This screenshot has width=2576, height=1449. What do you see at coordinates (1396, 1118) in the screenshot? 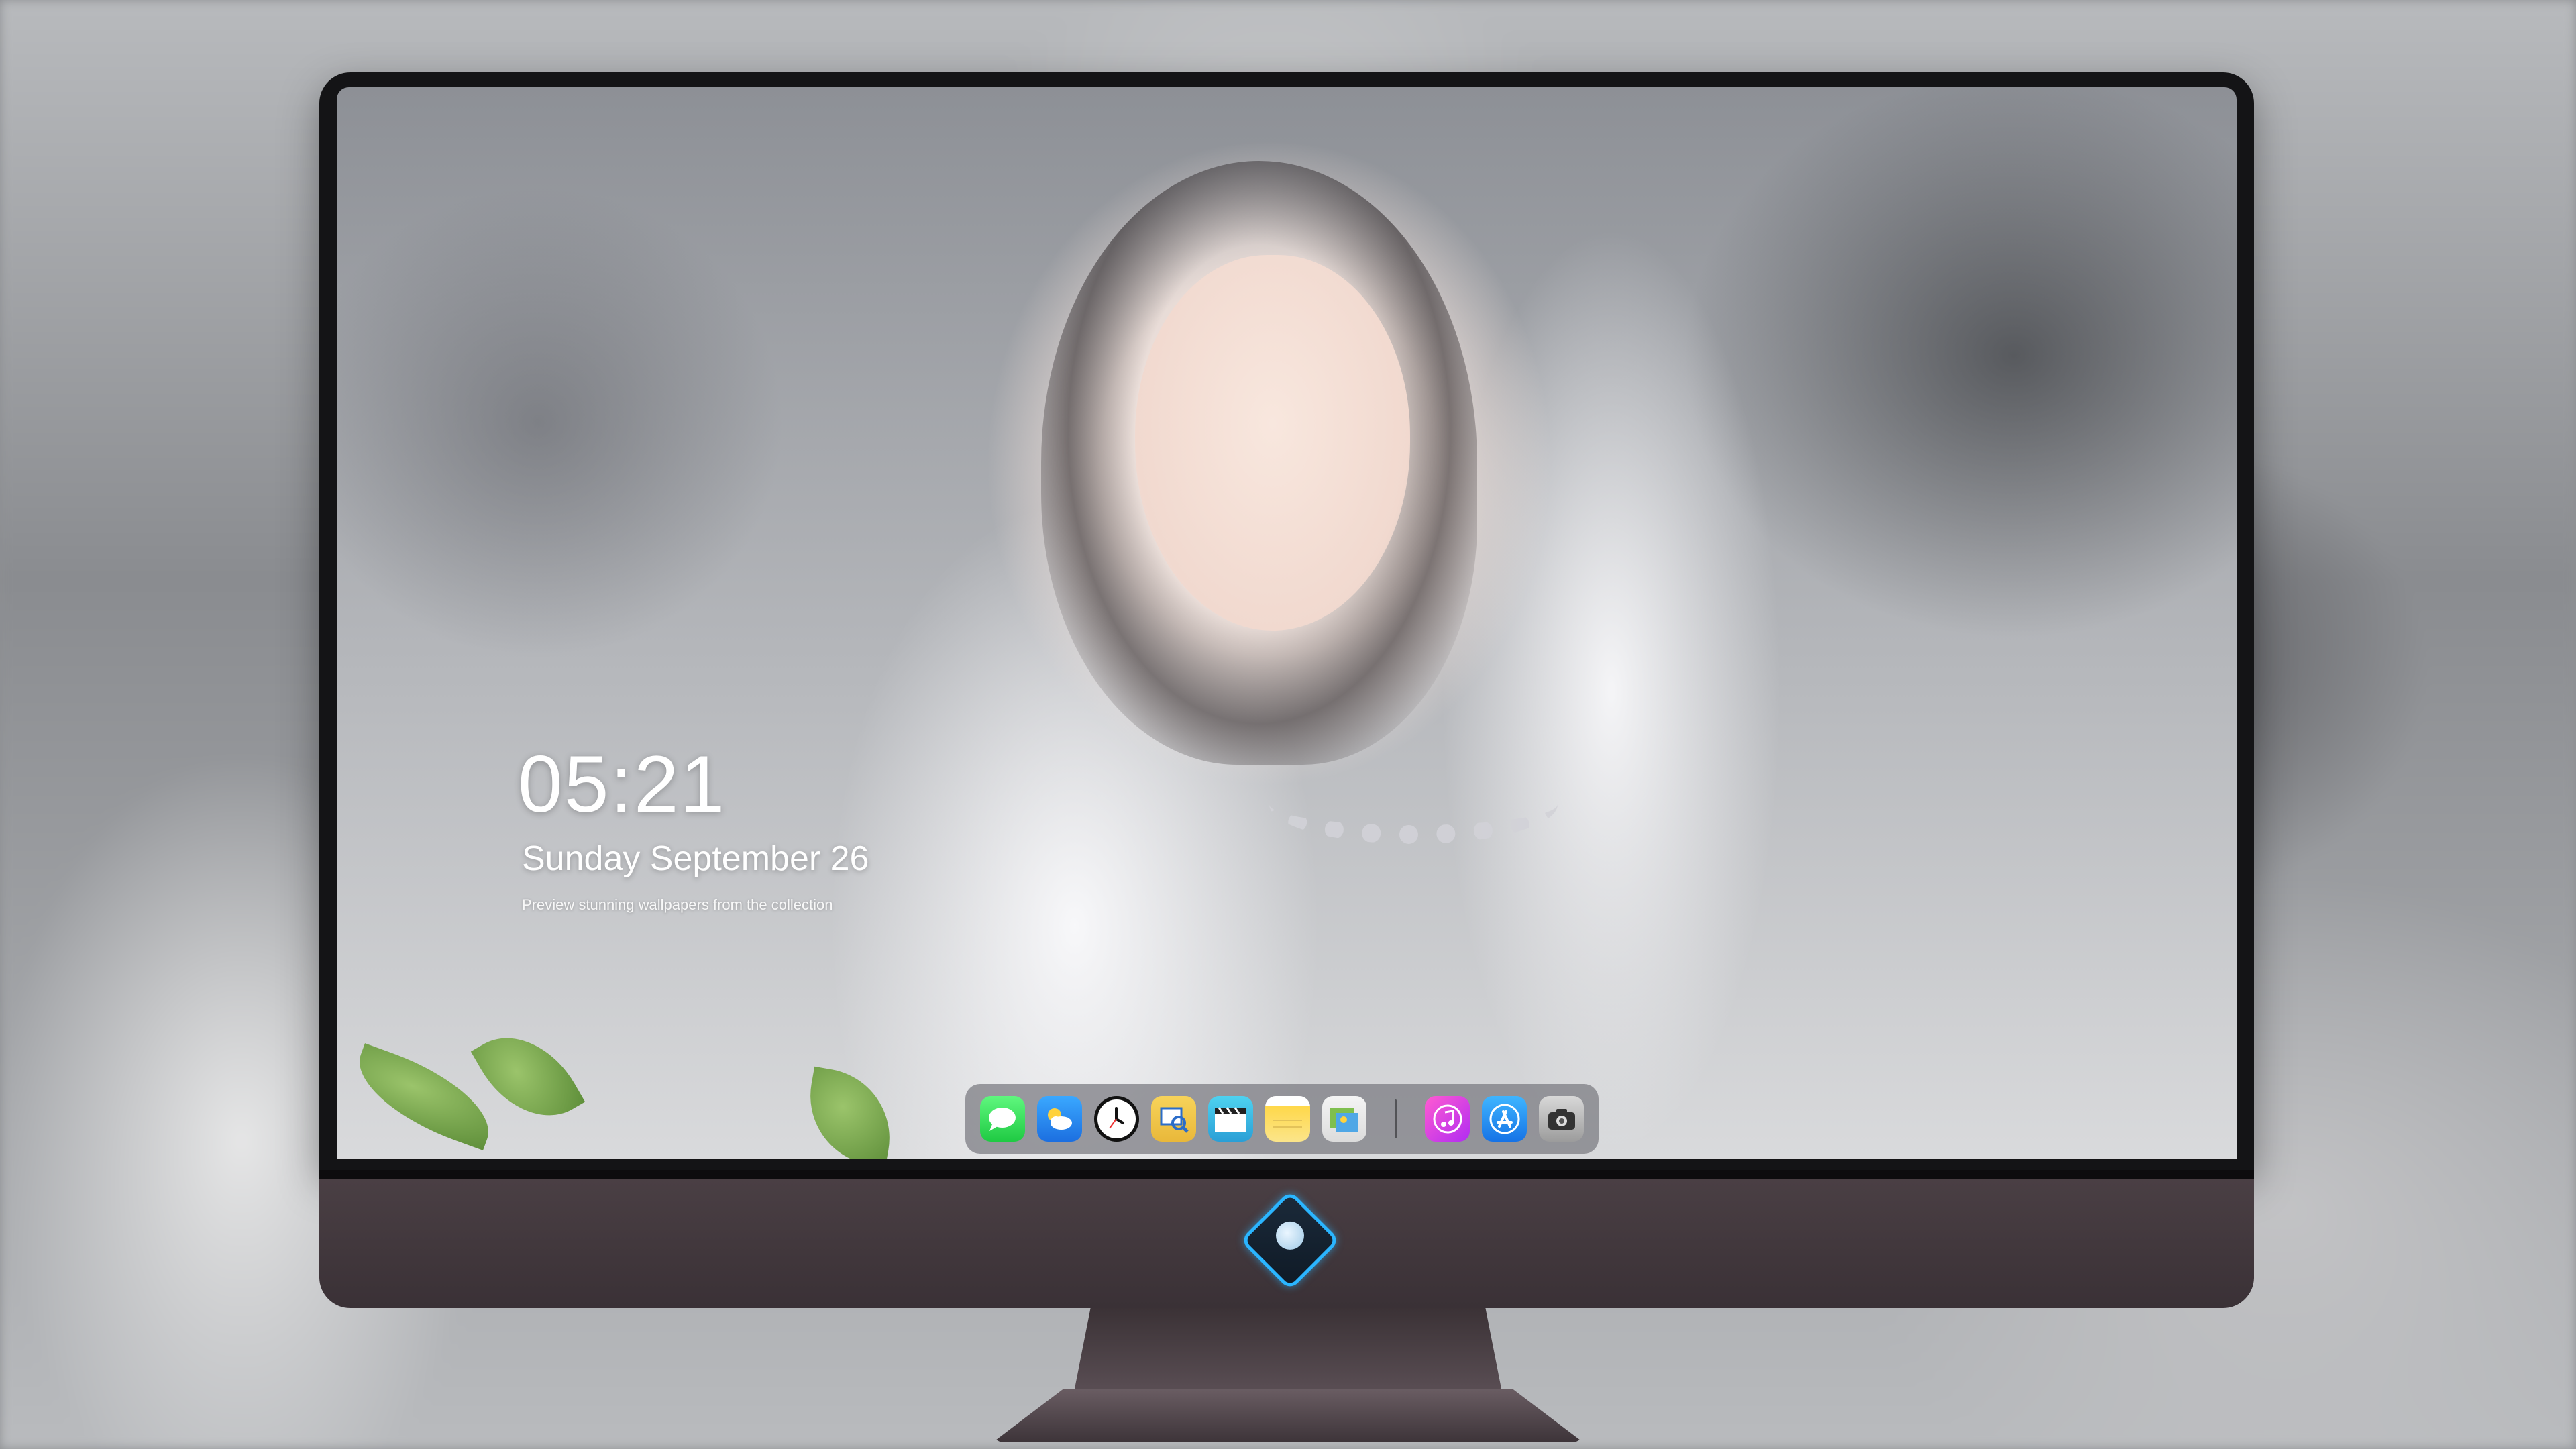
I see `dock-separator` at bounding box center [1396, 1118].